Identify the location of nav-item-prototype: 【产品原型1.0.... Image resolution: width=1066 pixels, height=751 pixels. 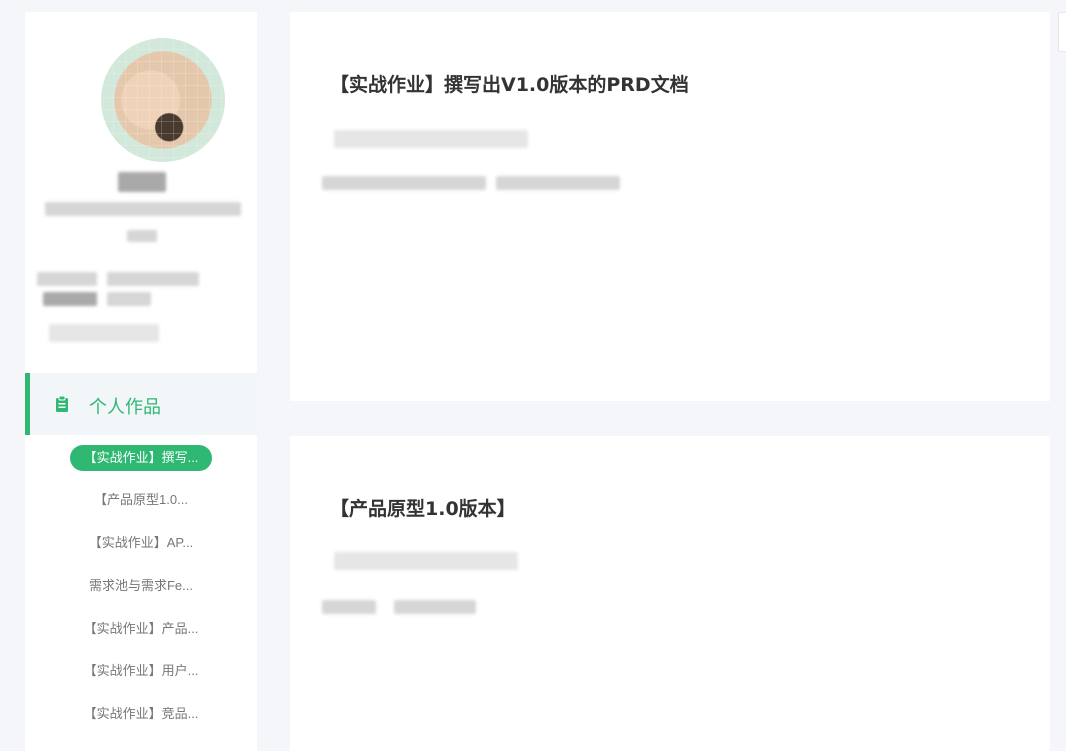
(141, 500).